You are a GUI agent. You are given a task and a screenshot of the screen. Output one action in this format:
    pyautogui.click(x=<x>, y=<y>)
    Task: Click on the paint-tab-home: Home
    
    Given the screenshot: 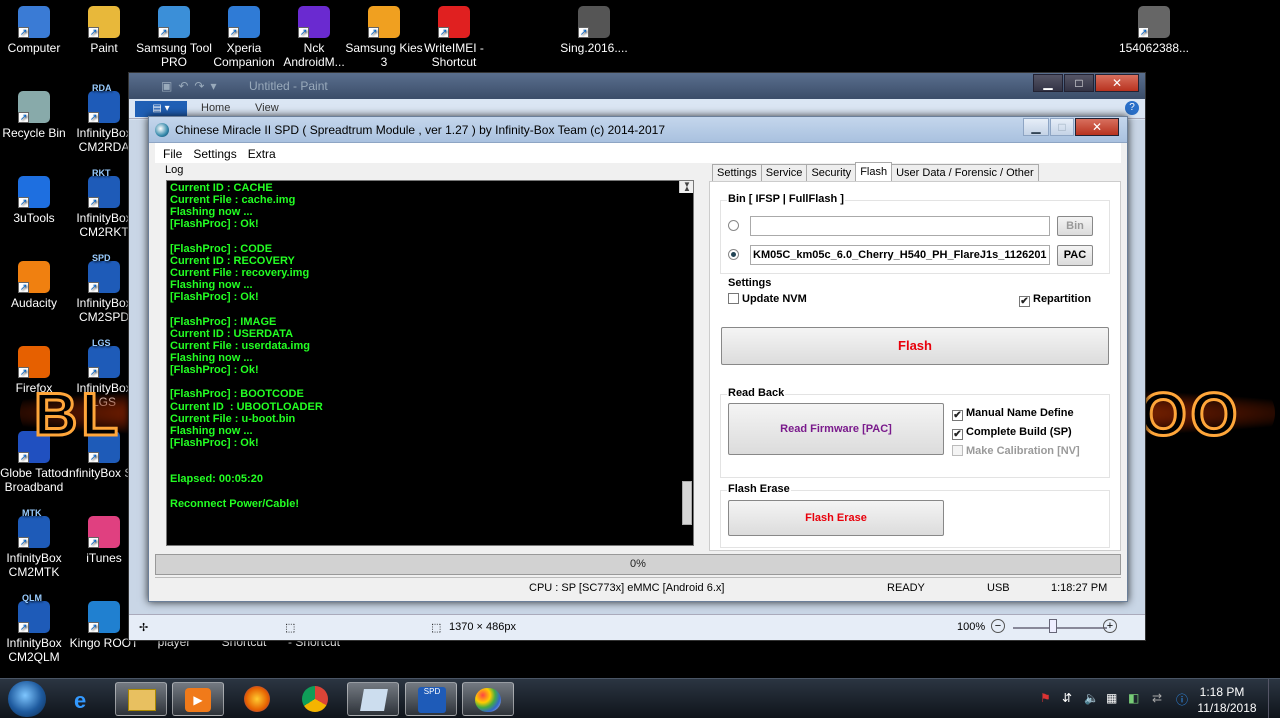 What is the action you would take?
    pyautogui.click(x=215, y=108)
    